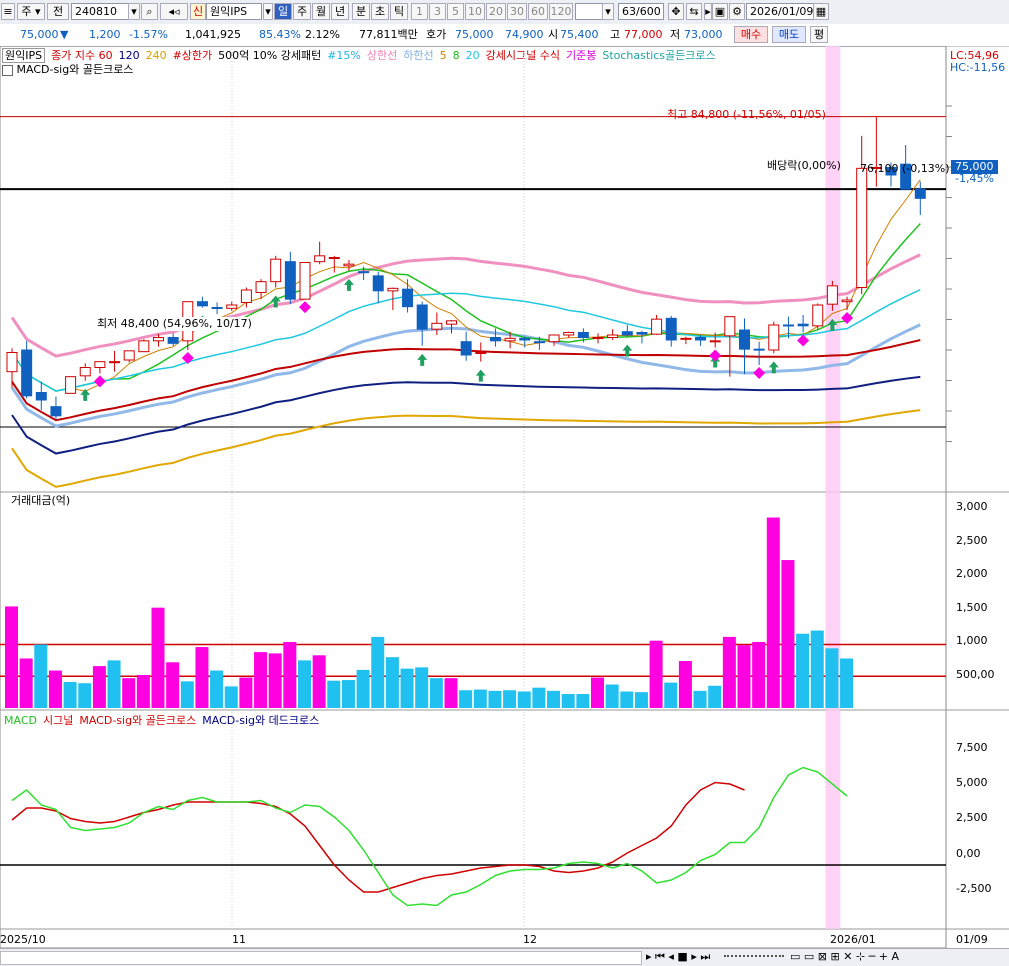 The image size is (1009, 966). I want to click on period-type-select: 전, so click(58, 11).